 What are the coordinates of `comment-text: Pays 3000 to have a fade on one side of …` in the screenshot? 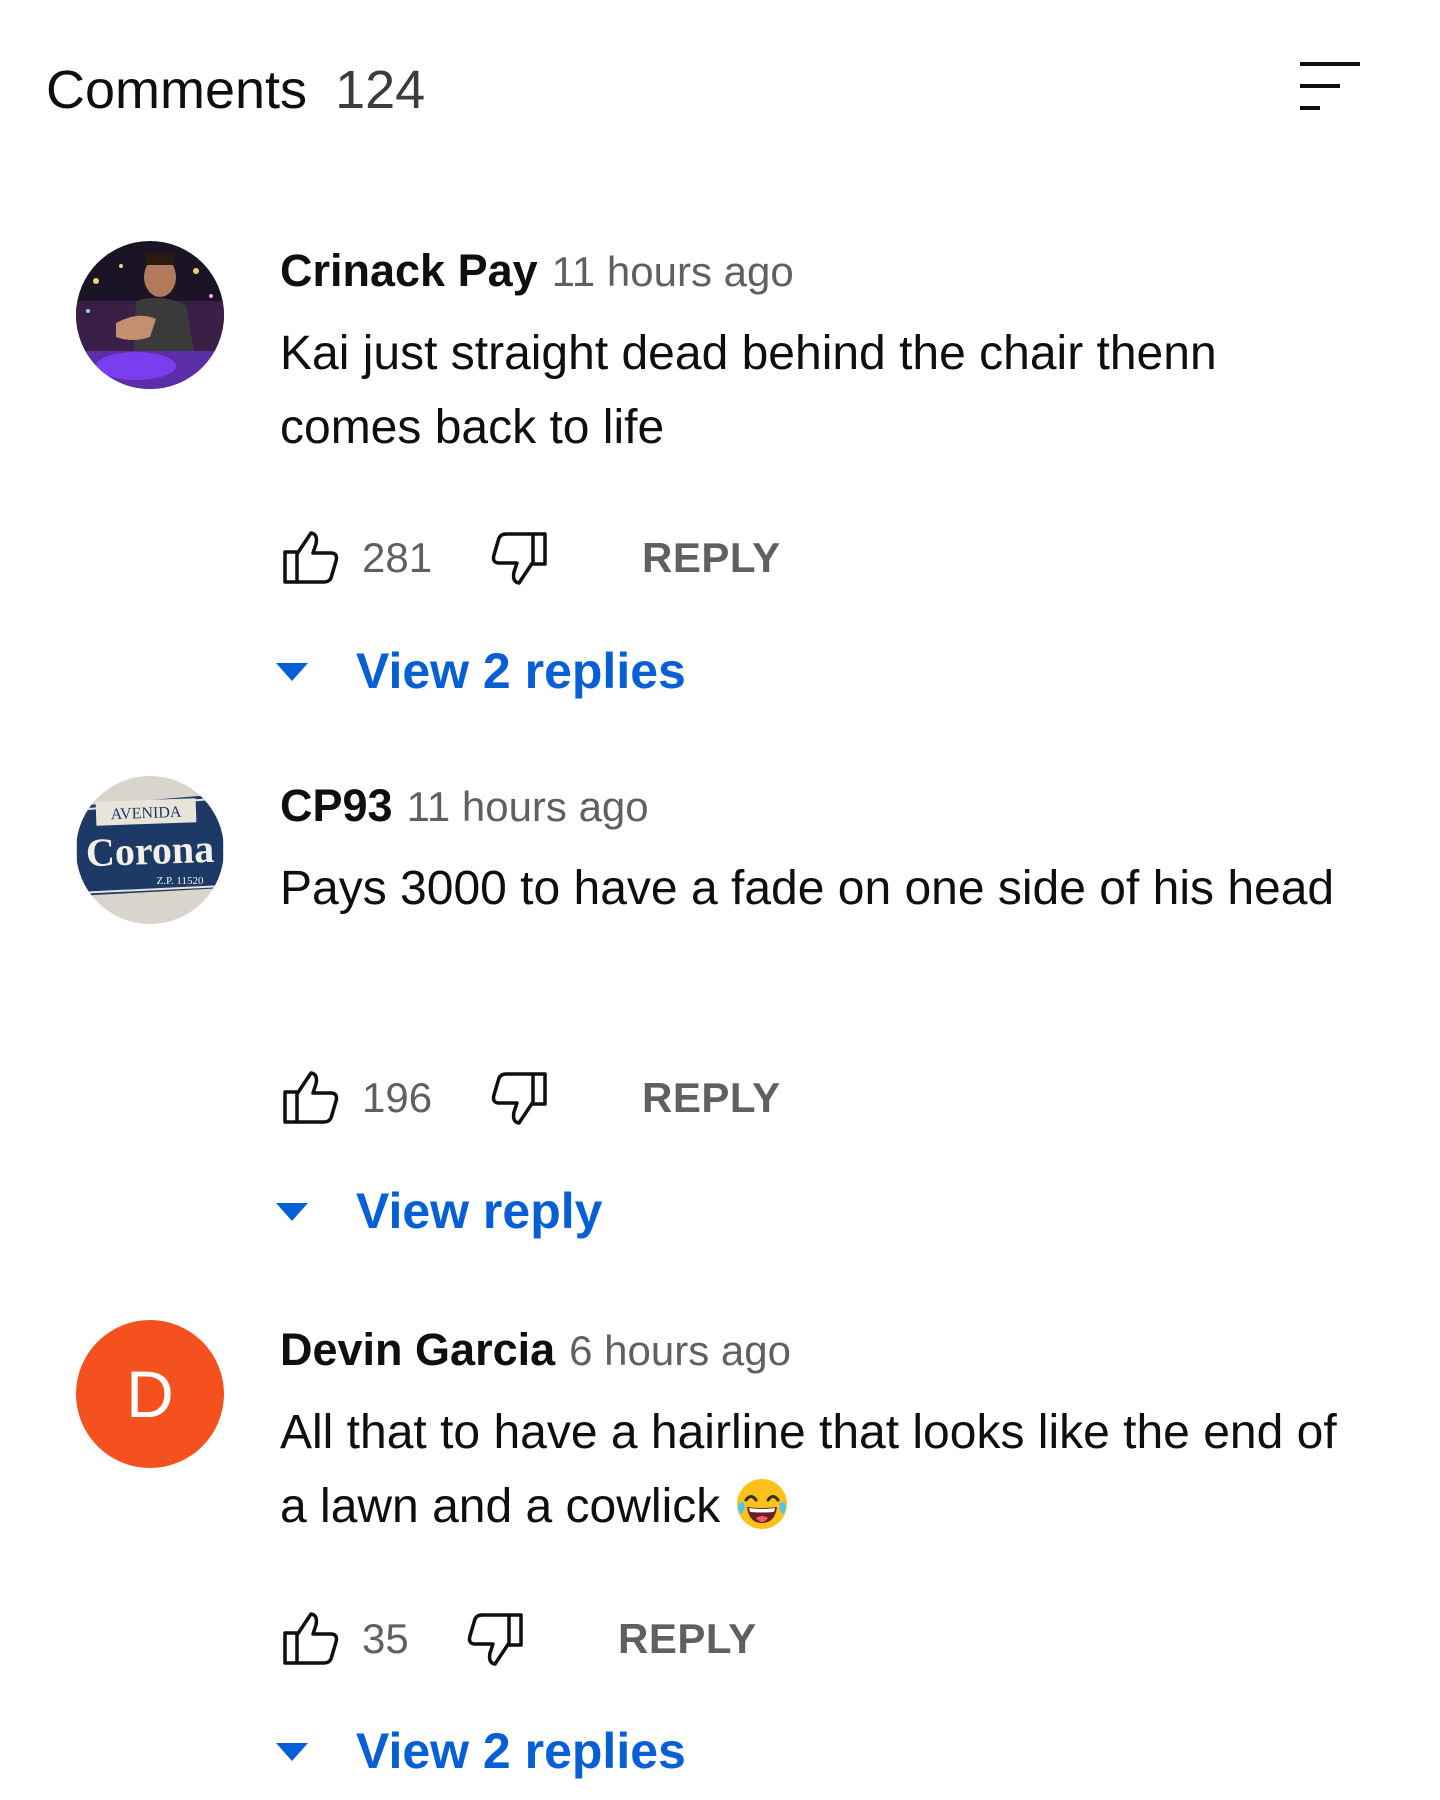 It's located at (807, 888).